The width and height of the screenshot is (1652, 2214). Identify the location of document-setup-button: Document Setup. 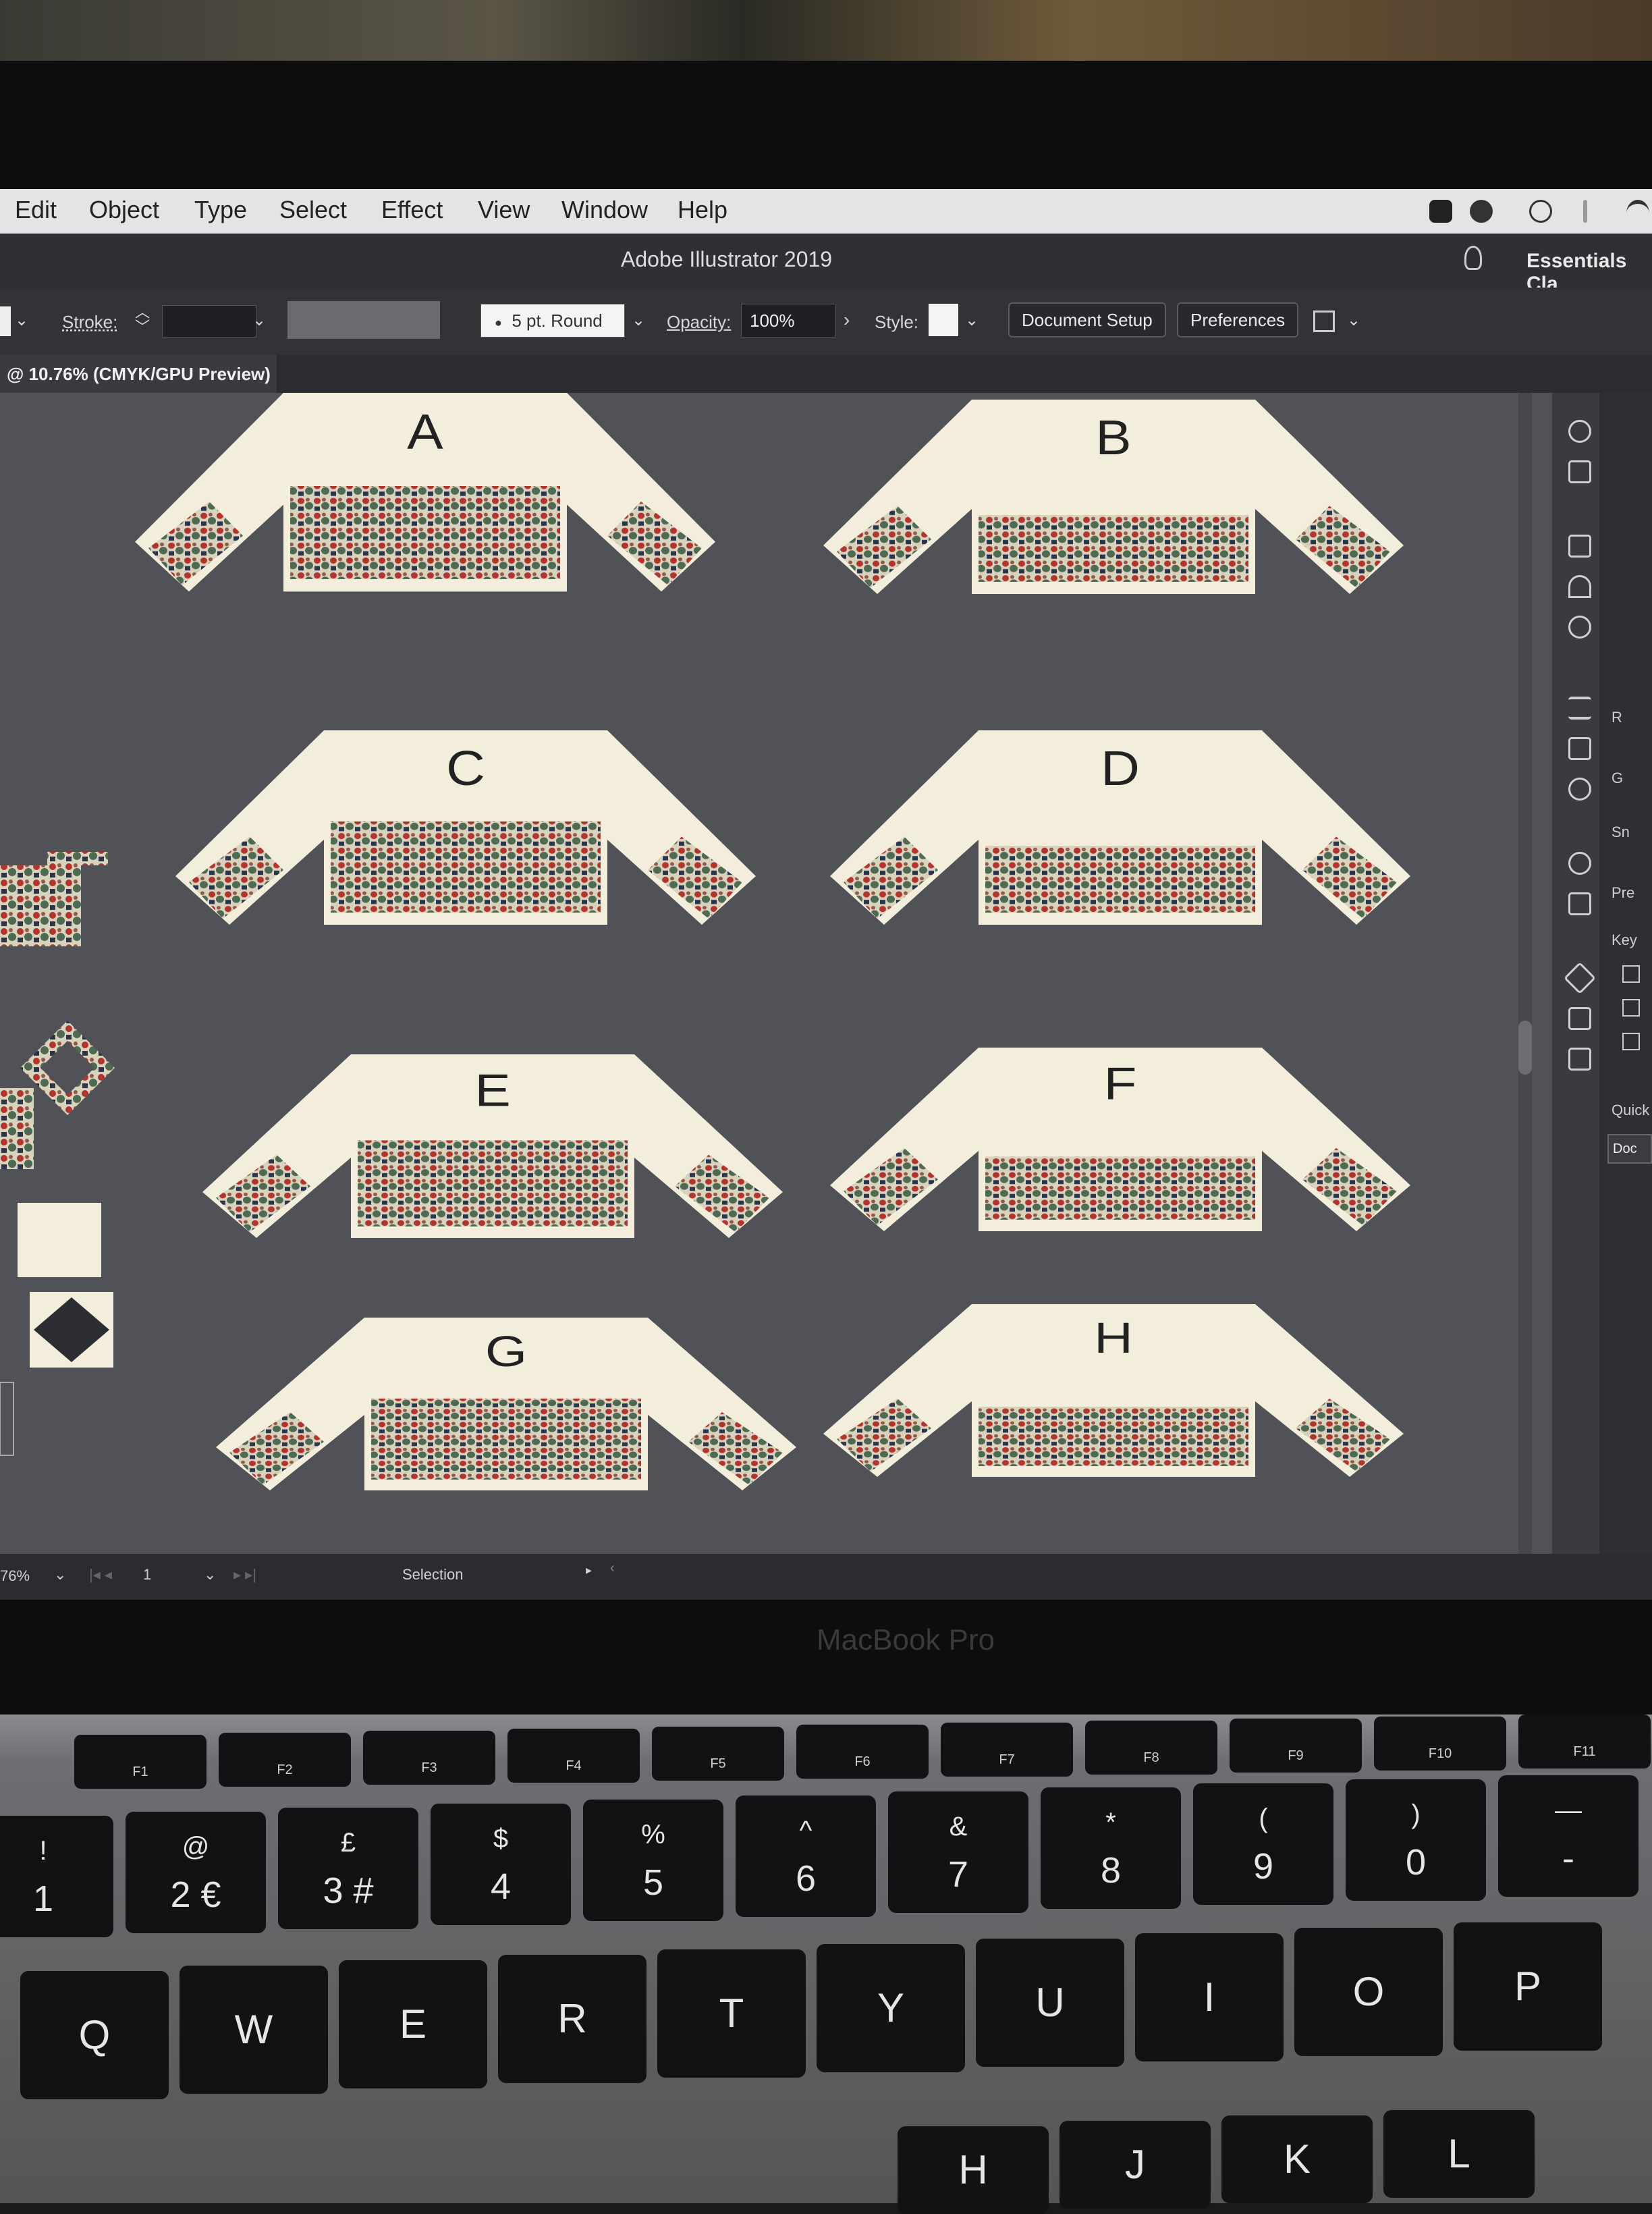
(1087, 320).